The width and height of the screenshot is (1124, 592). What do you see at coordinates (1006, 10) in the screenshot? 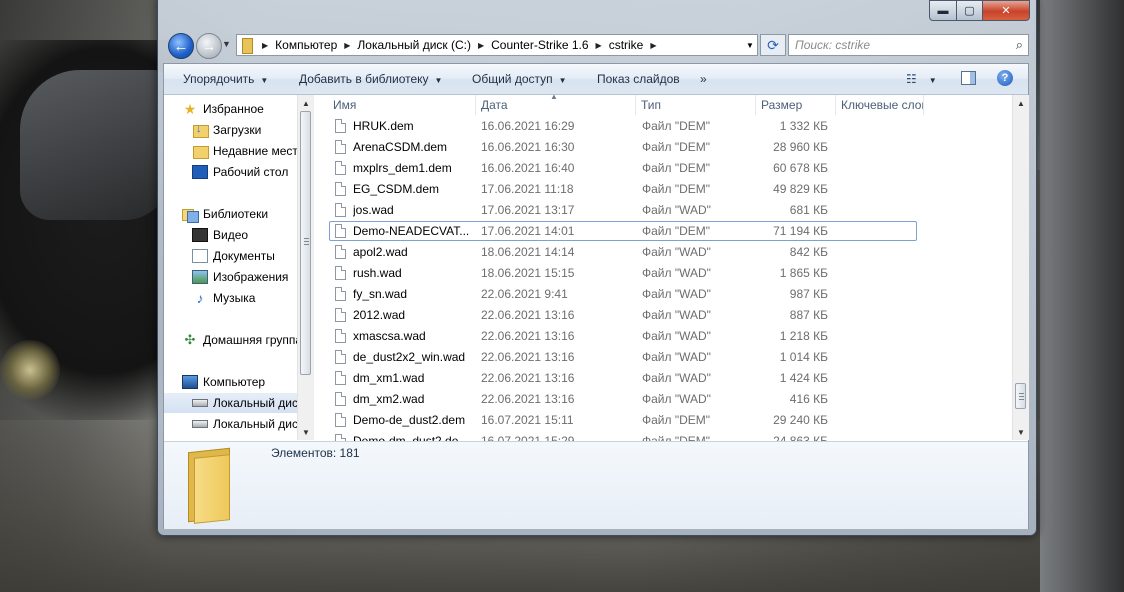
I see `close-button: ✕` at bounding box center [1006, 10].